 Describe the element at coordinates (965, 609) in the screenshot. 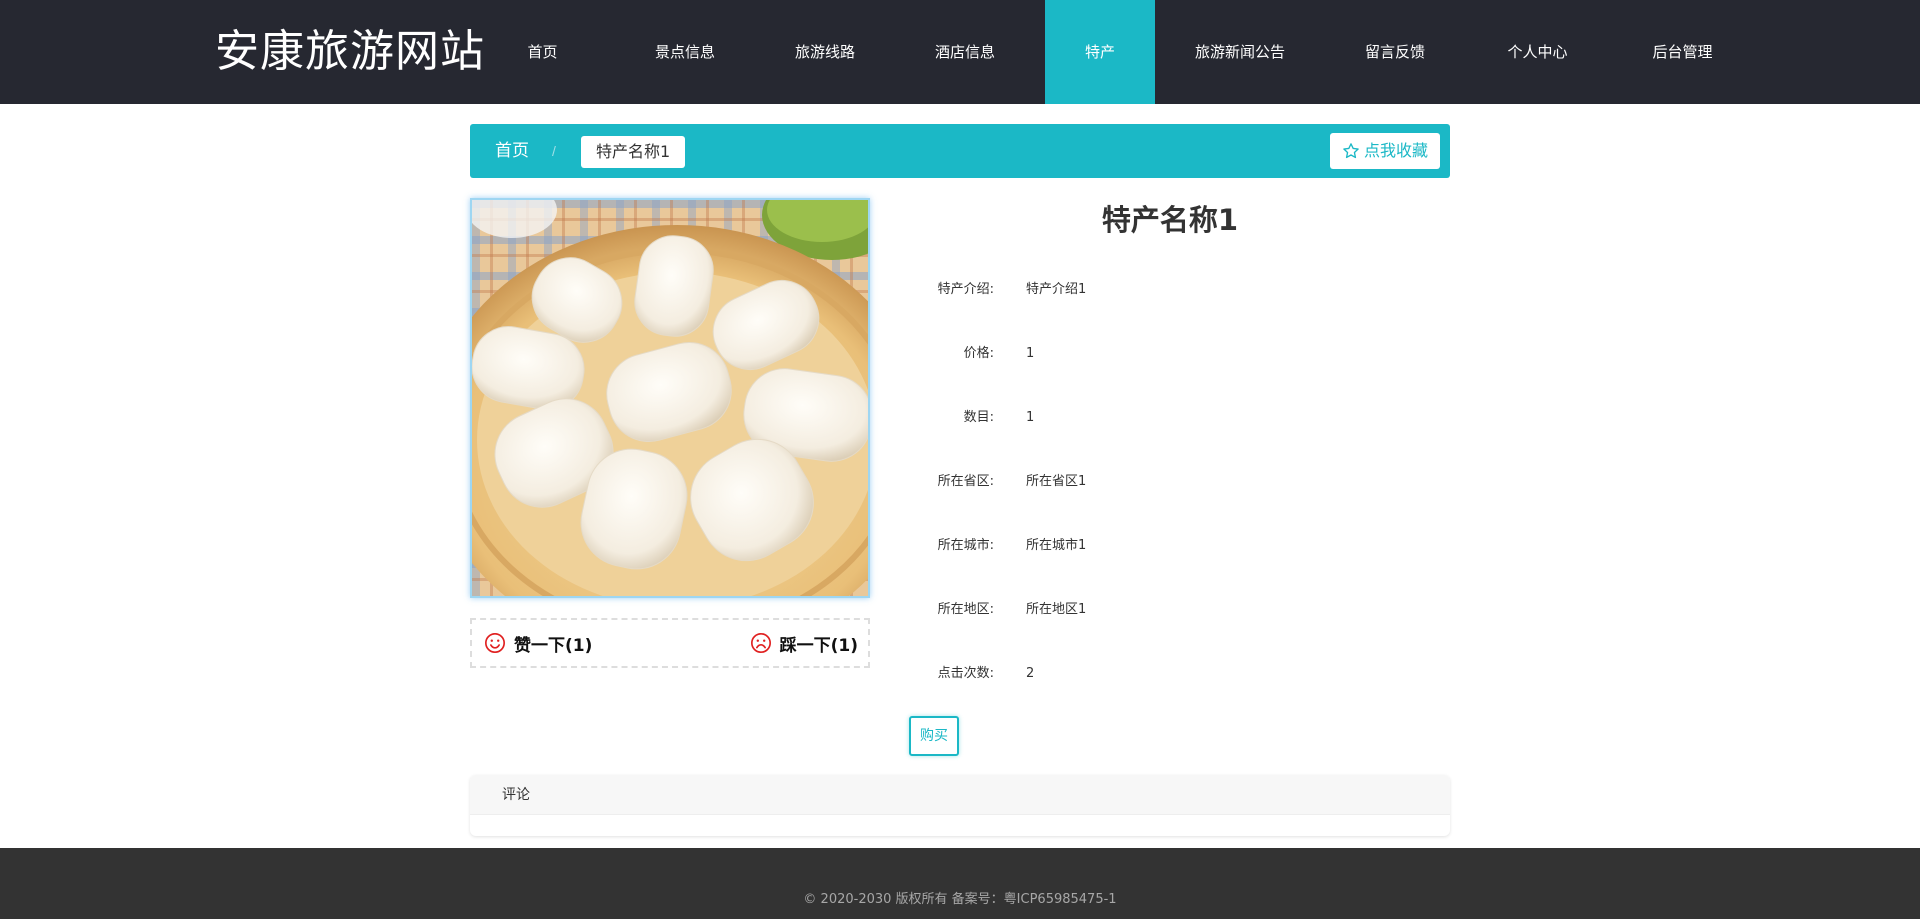

I see `detail-label: 所在地区:` at that location.